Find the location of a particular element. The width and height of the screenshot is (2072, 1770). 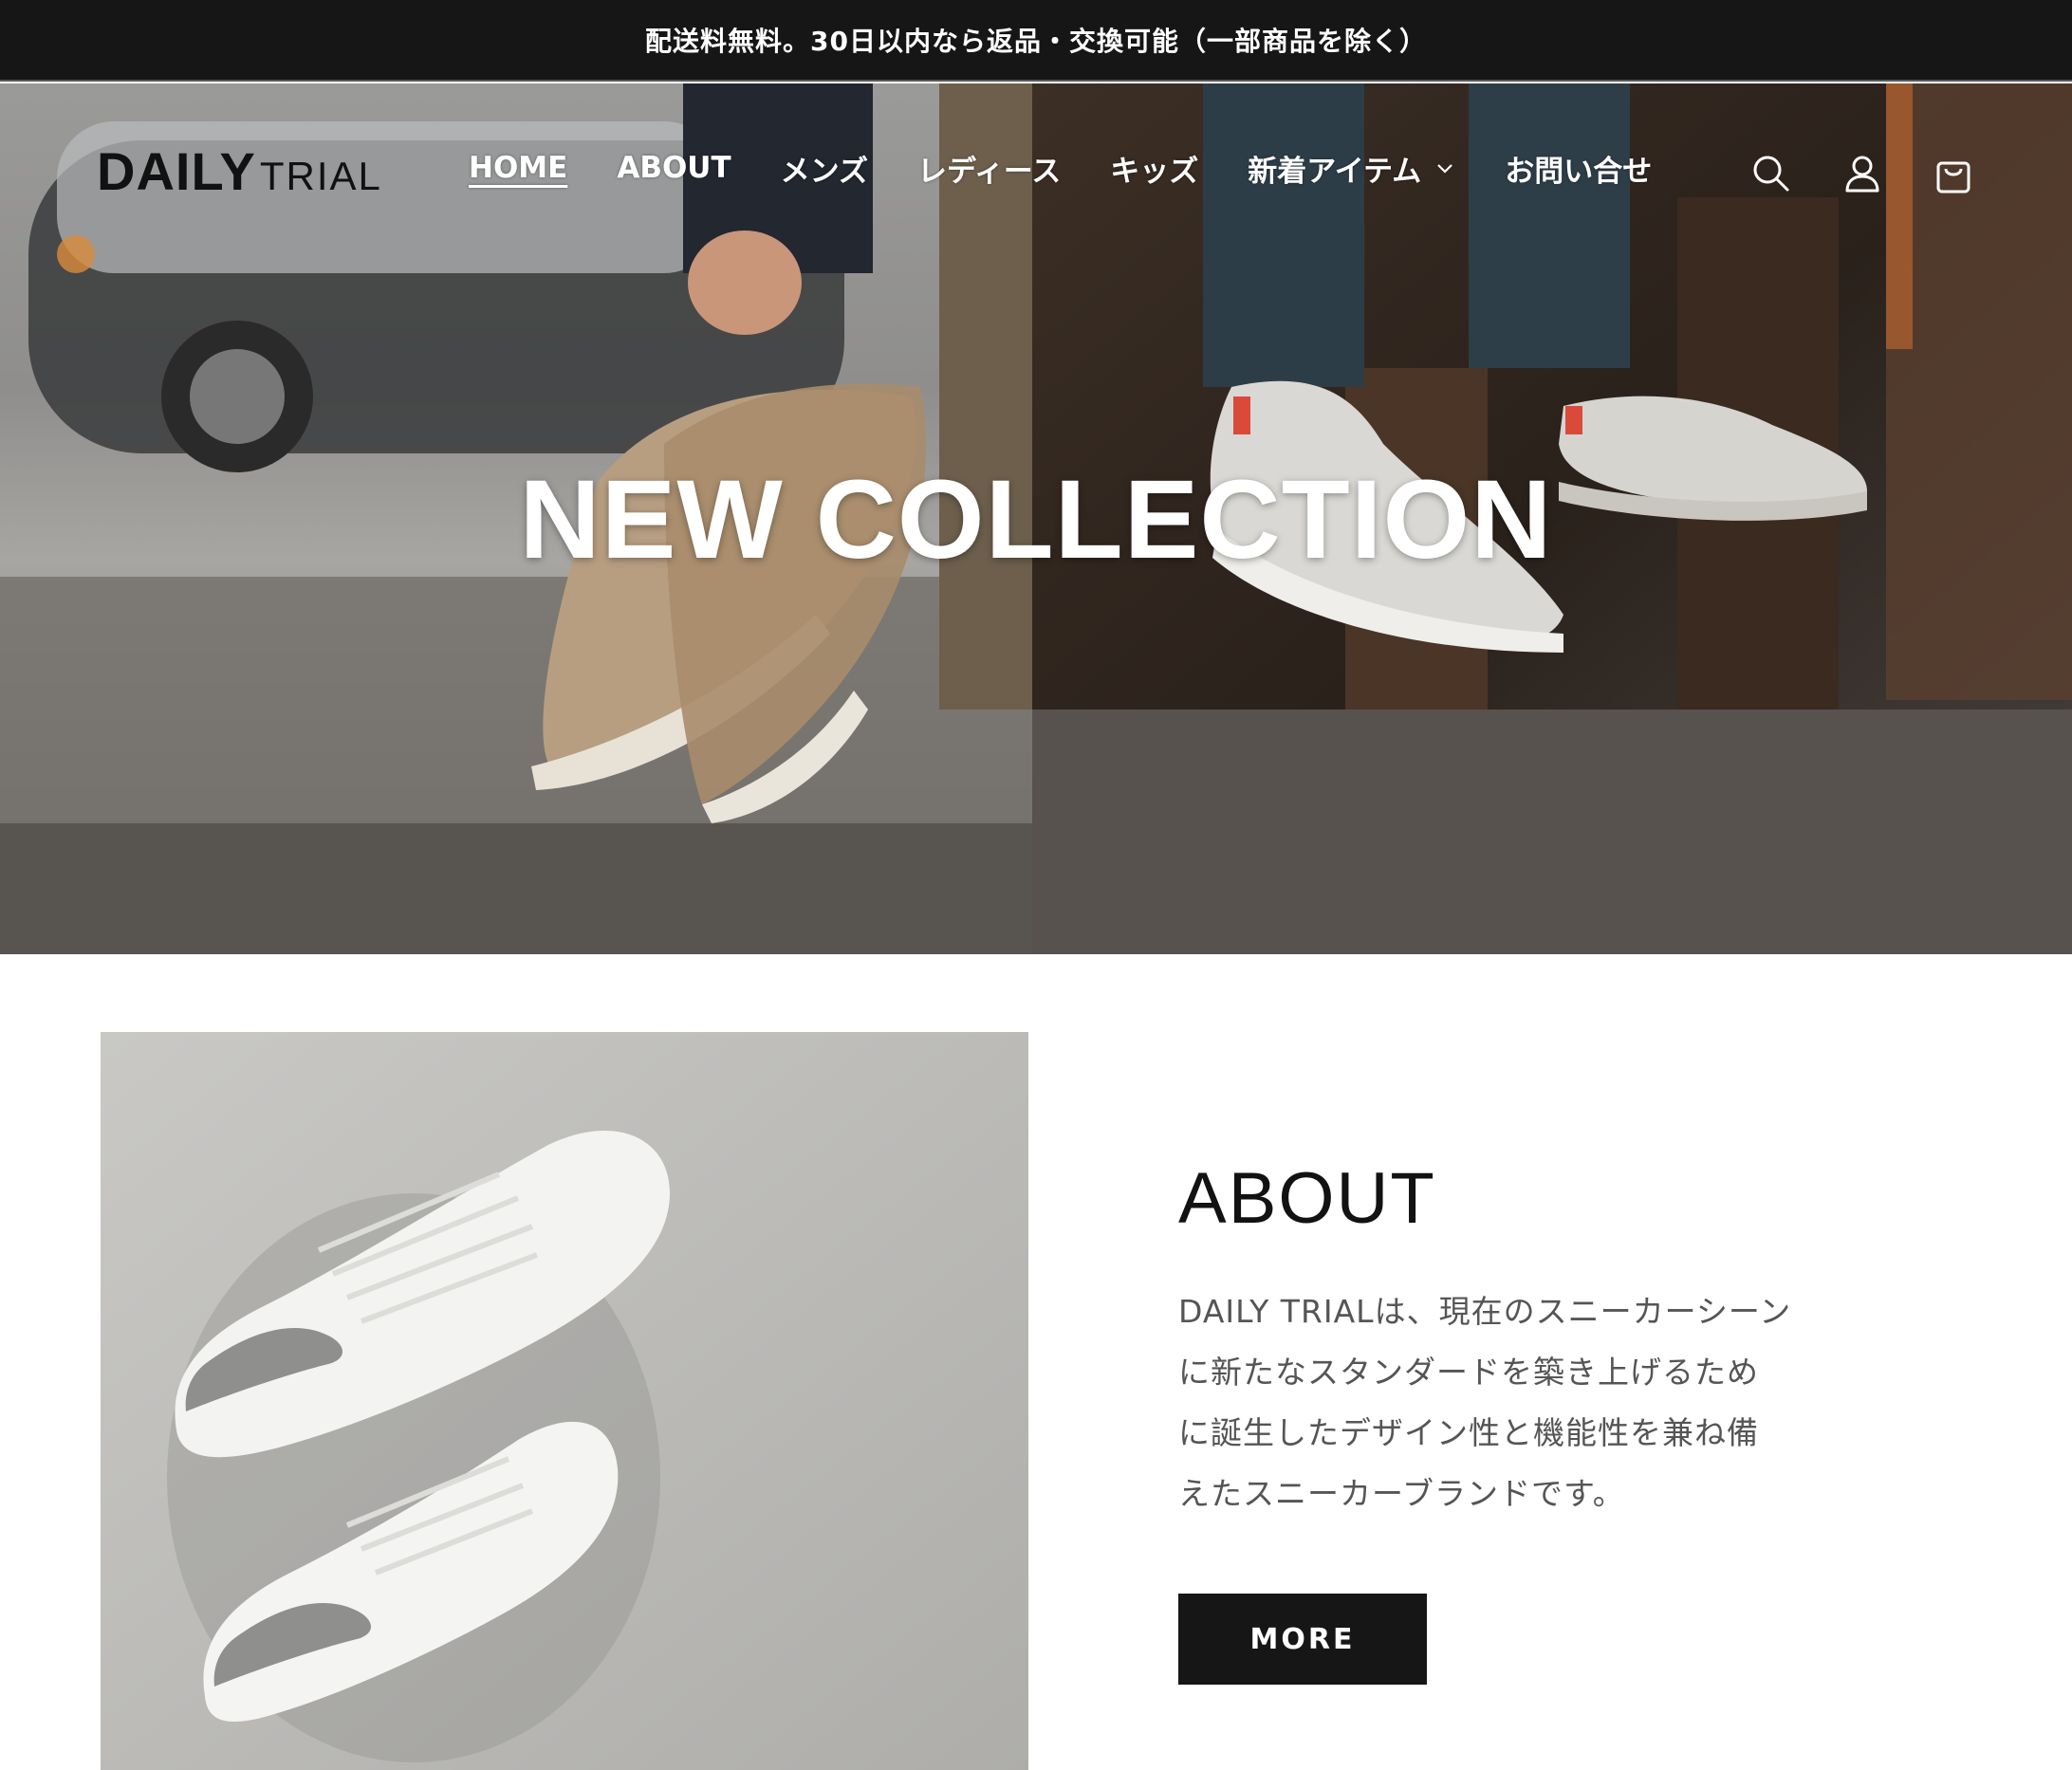

nav-label: HOME is located at coordinates (518, 168).